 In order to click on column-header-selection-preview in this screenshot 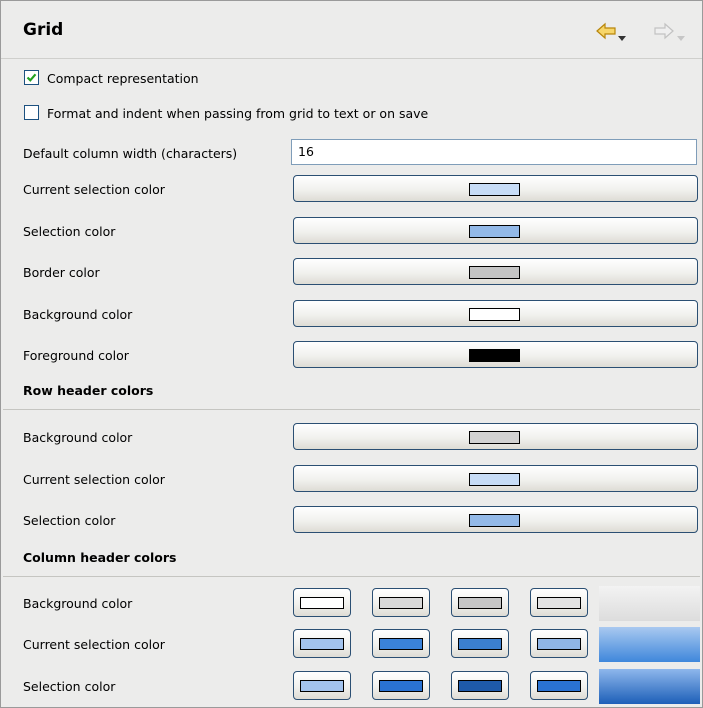, I will do `click(649, 686)`.